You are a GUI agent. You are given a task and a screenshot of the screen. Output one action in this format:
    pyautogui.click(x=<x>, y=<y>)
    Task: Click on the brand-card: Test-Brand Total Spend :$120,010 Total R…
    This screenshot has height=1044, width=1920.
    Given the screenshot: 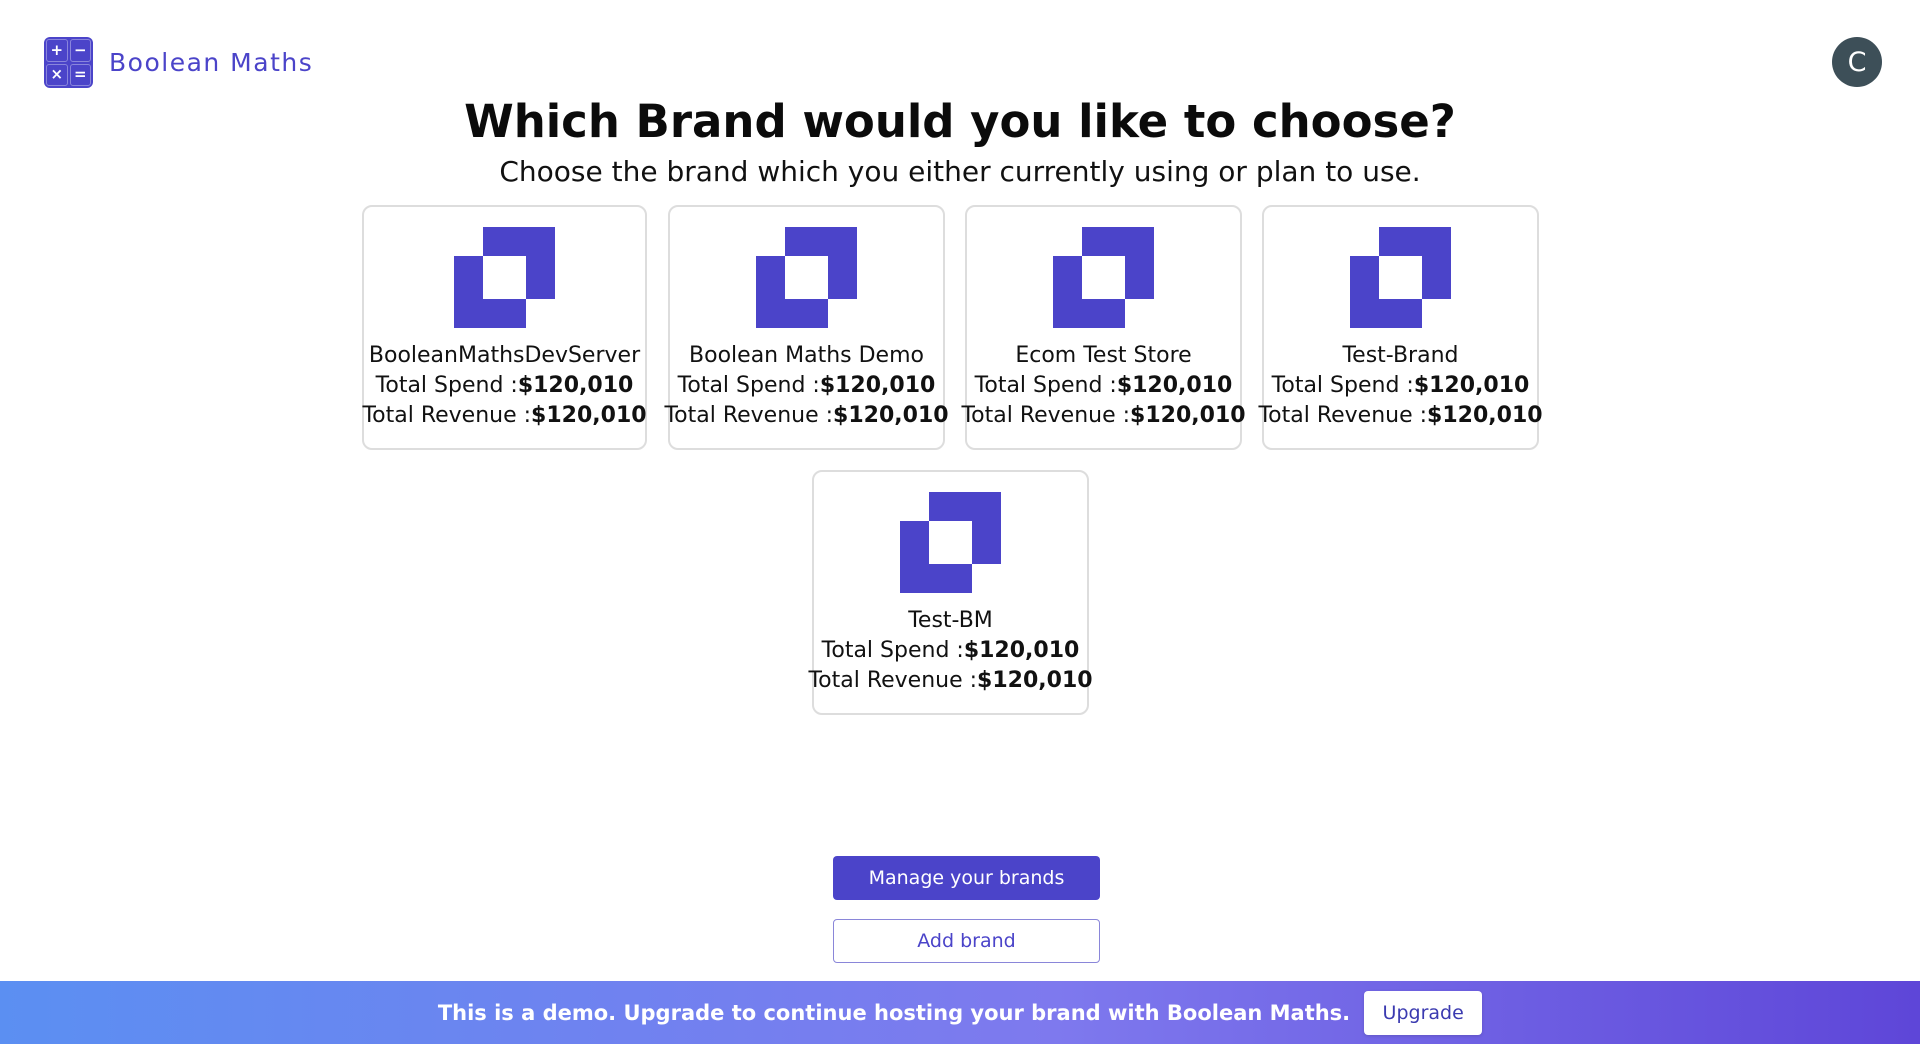 What is the action you would take?
    pyautogui.click(x=1400, y=327)
    